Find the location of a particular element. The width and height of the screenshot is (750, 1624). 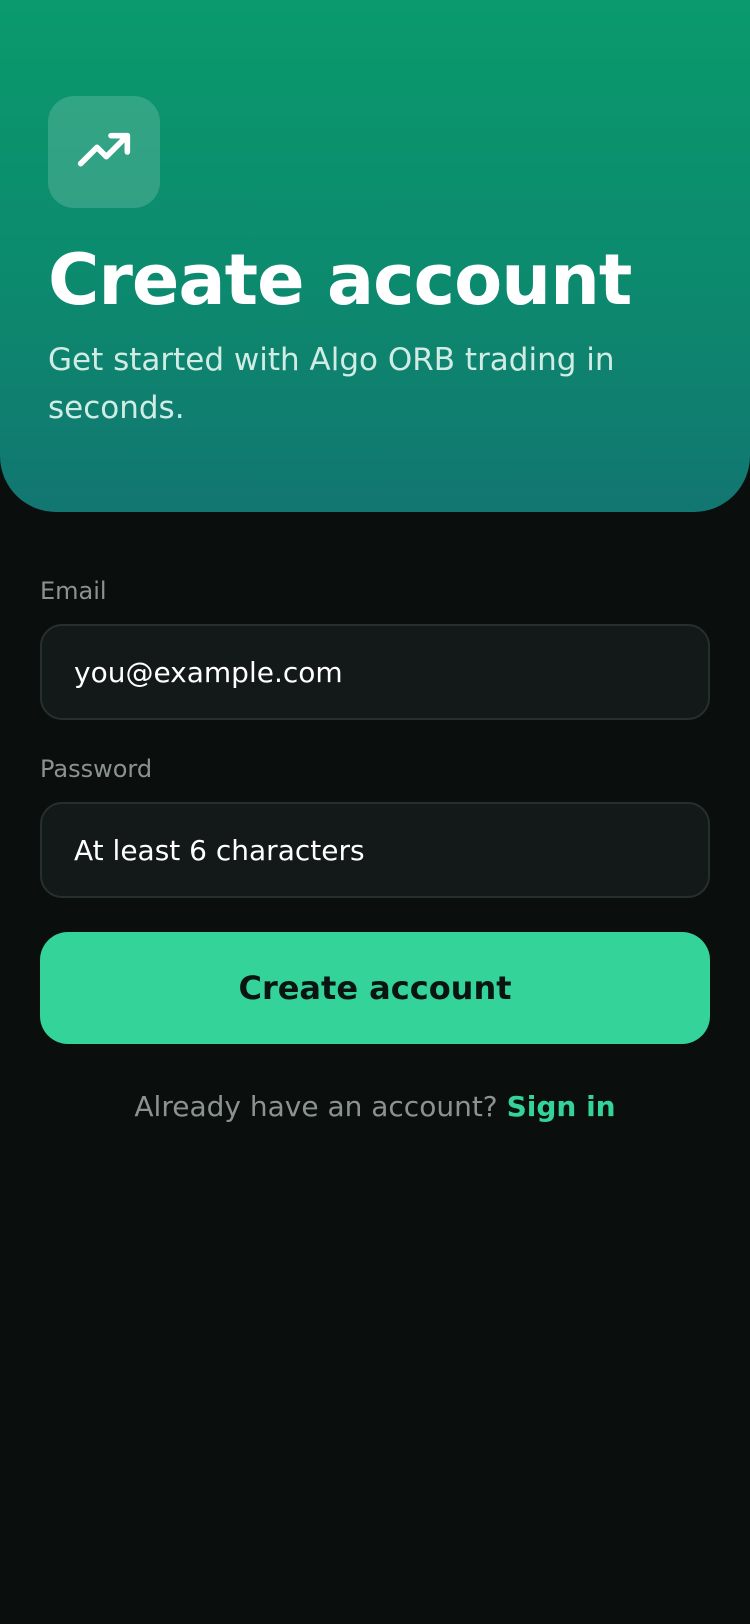

app-logo is located at coordinates (104, 152).